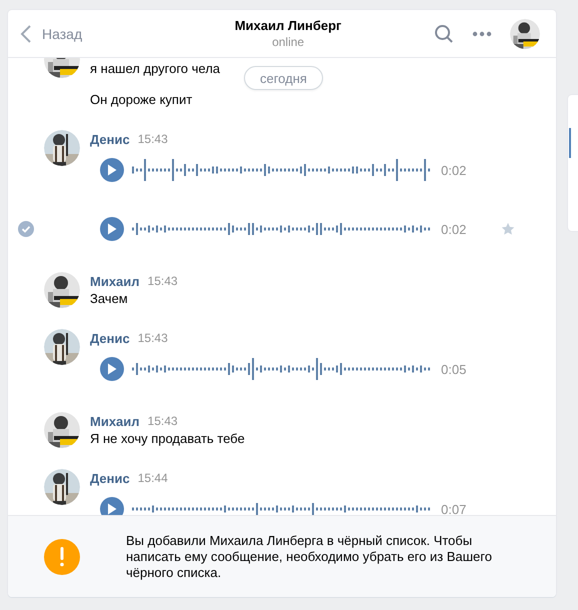  What do you see at coordinates (309, 556) in the screenshot?
I see `blacklist-notice: Вы добавили Михаила Линберга в чёрный список. Чтобы написать ему сообщение, необходимо убрать его из Вашего чёрного списка.` at bounding box center [309, 556].